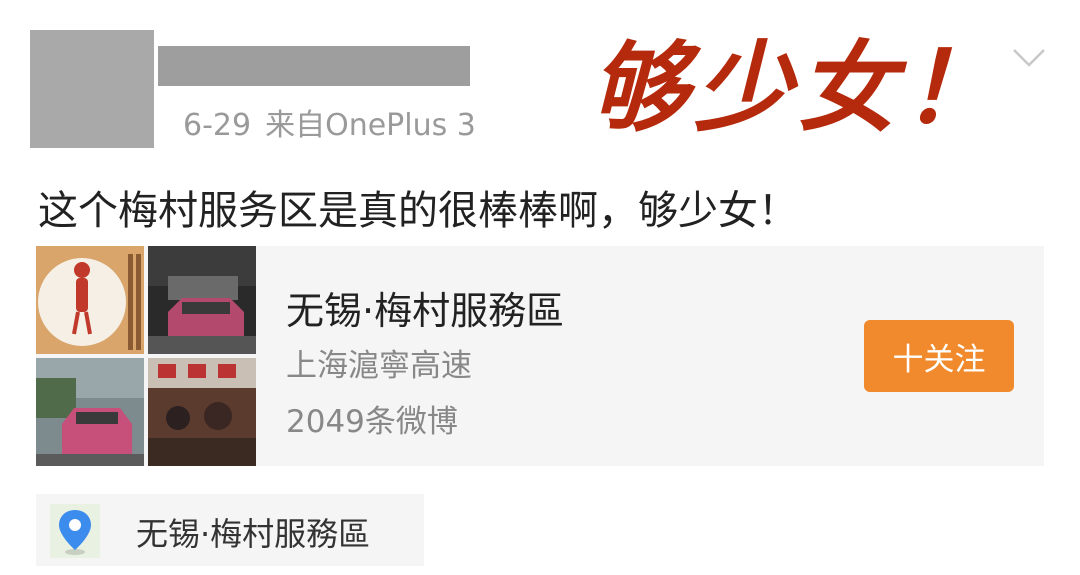  What do you see at coordinates (418, 211) in the screenshot?
I see `post-text: 这个梅村服务区是真的很棒棒啊，够少女！` at bounding box center [418, 211].